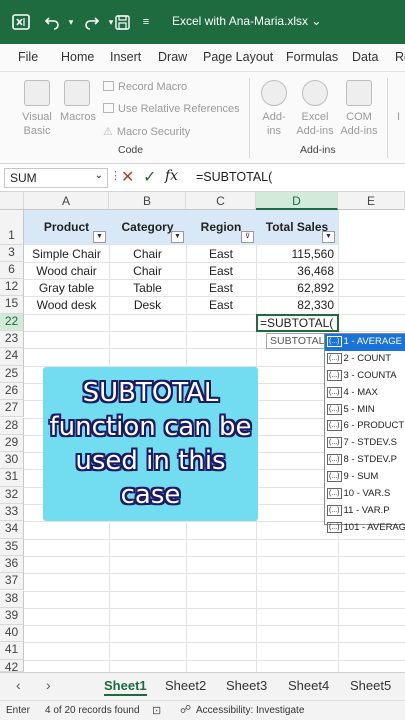 This screenshot has height=720, width=405. I want to click on list-item: (...) 7 - STDEV.S, so click(365, 443).